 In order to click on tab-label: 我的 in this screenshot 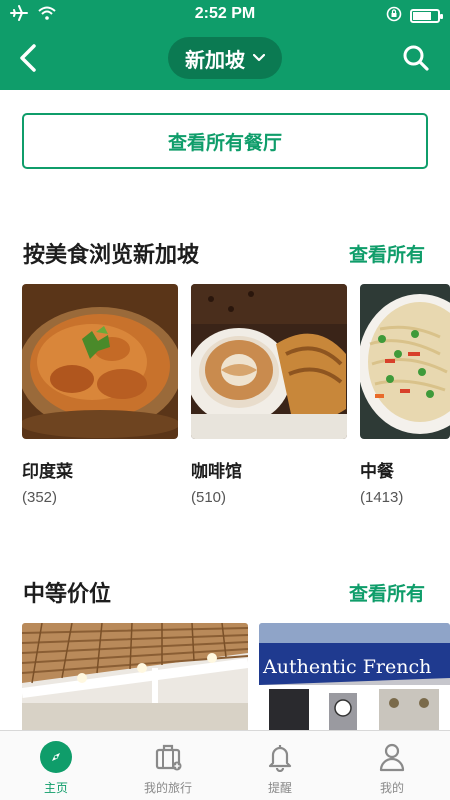, I will do `click(391, 788)`.